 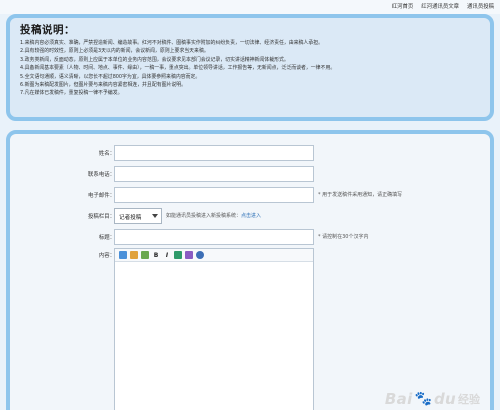 What do you see at coordinates (106, 154) in the screenshot?
I see `name-label: 姓名：` at bounding box center [106, 154].